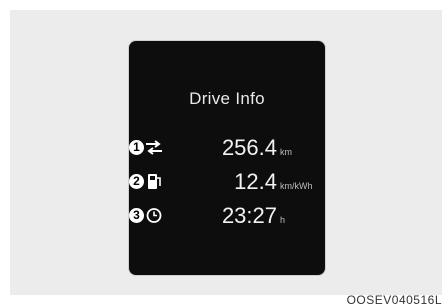 Image resolution: width=444 pixels, height=307 pixels. Describe the element at coordinates (255, 181) in the screenshot. I see `efficiency-value: 12.4` at that location.